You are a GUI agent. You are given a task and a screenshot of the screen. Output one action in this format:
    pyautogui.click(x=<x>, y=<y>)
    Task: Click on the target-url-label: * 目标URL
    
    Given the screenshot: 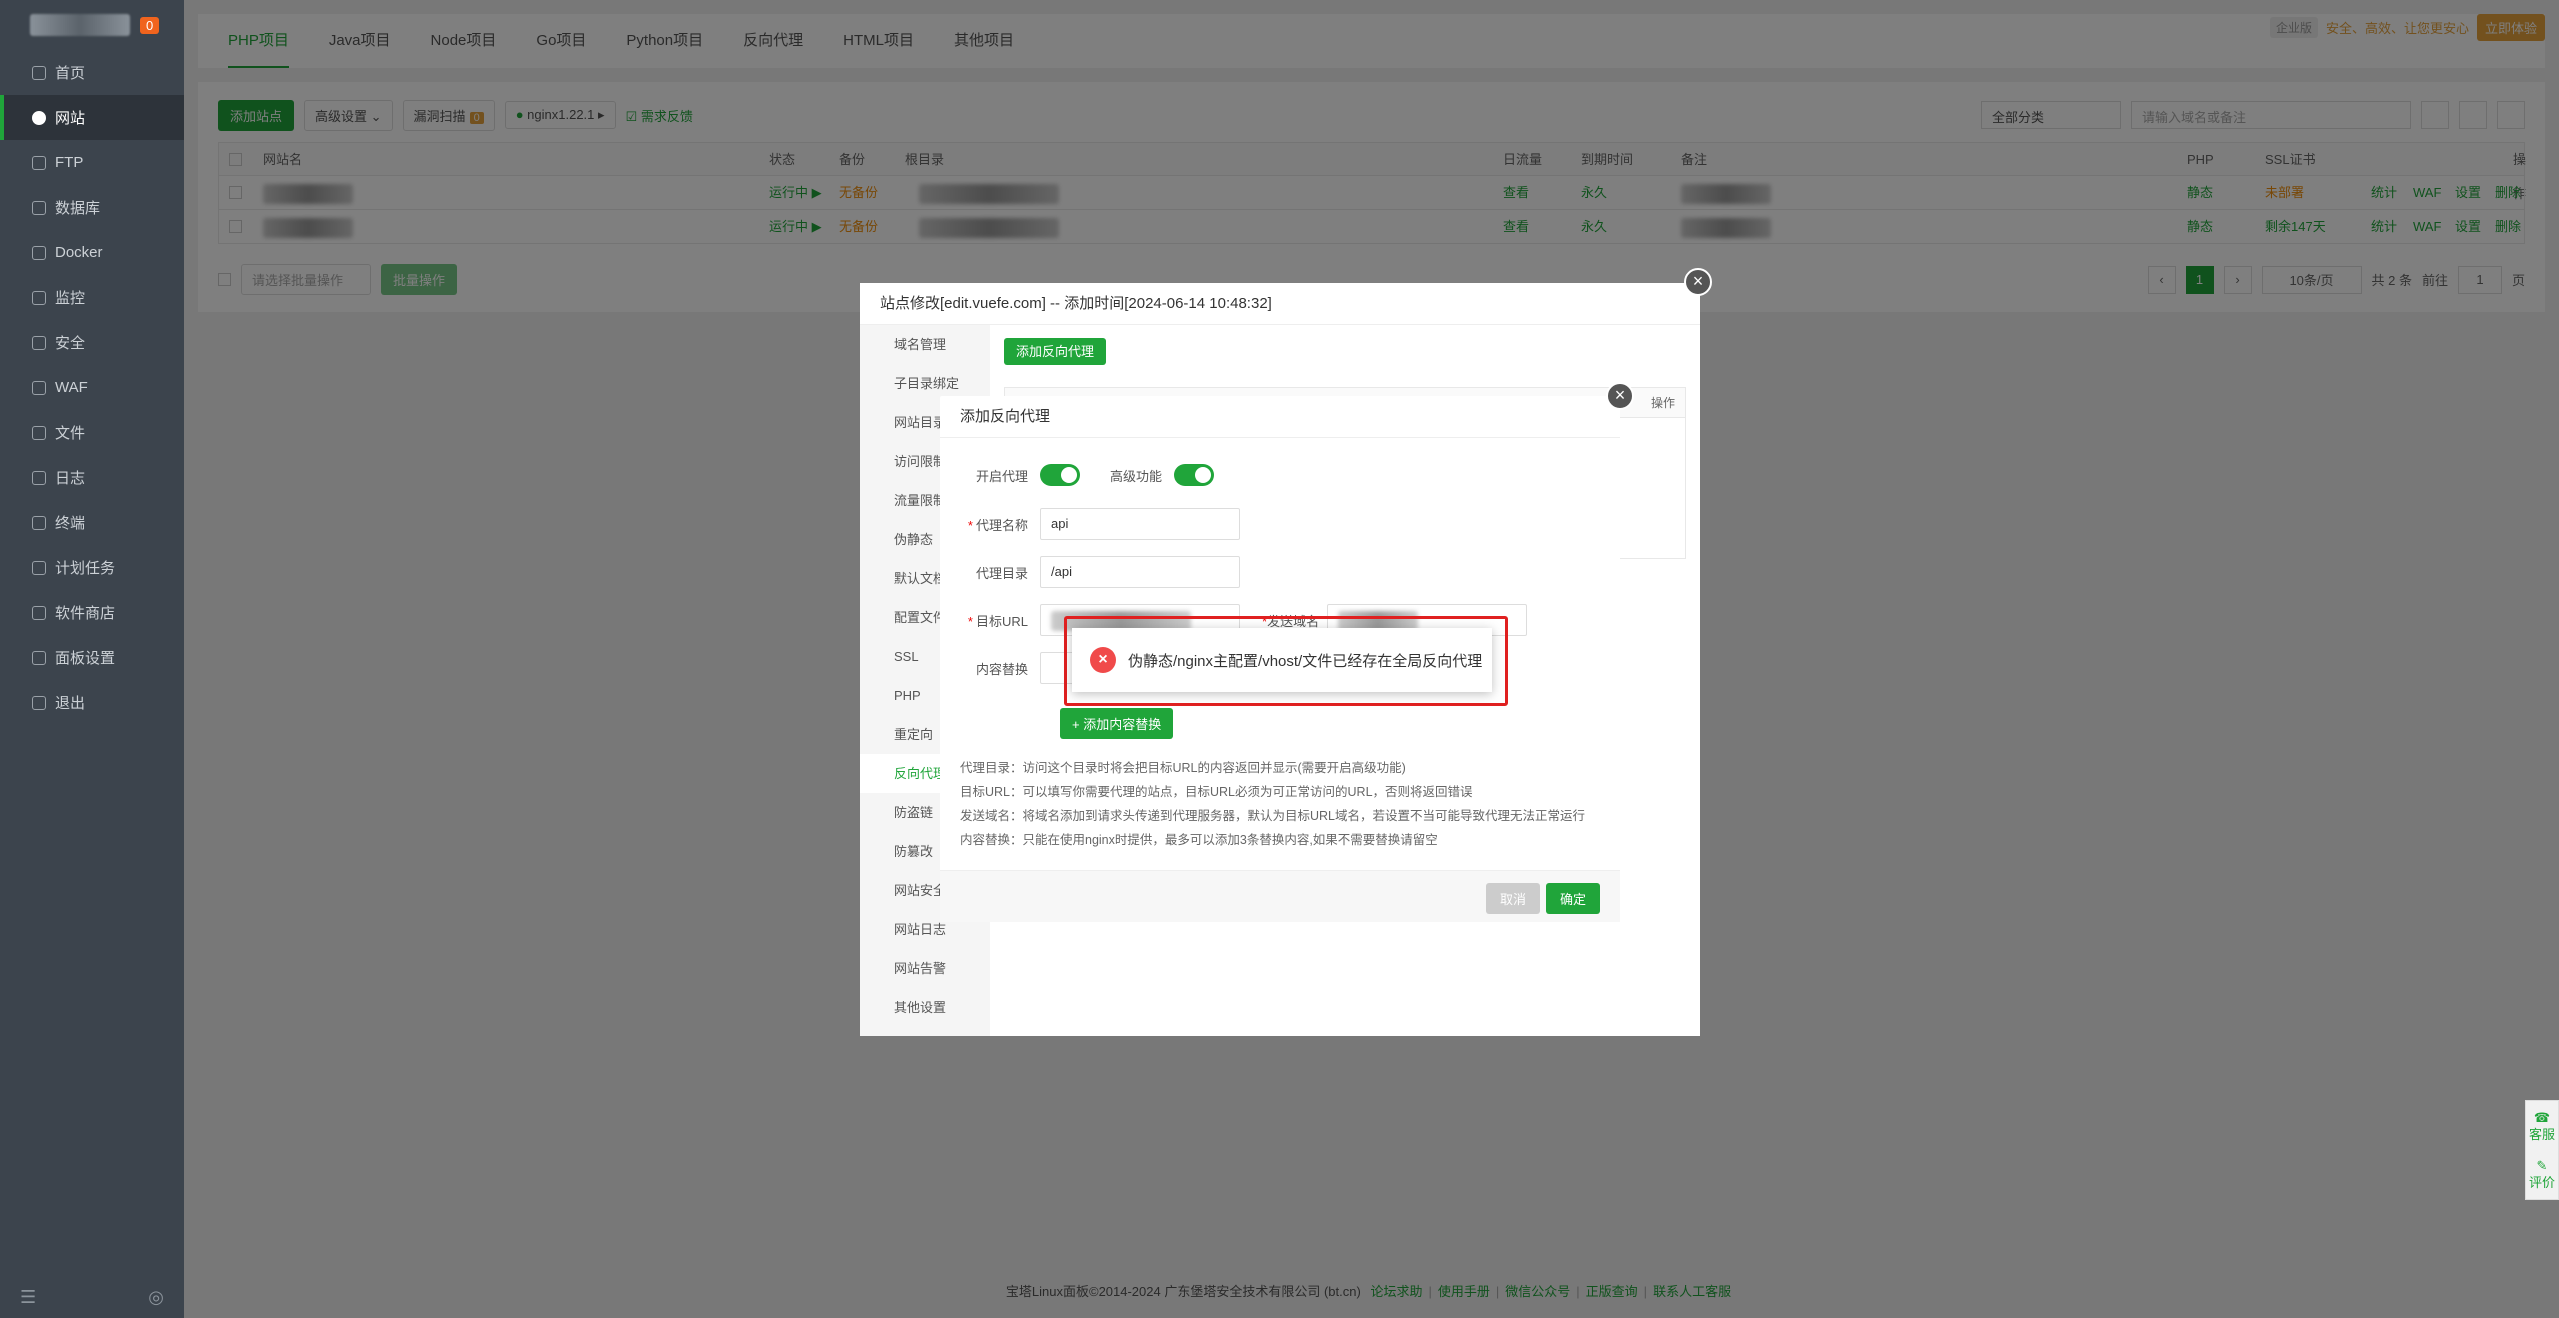 What is the action you would take?
    pyautogui.click(x=997, y=621)
    